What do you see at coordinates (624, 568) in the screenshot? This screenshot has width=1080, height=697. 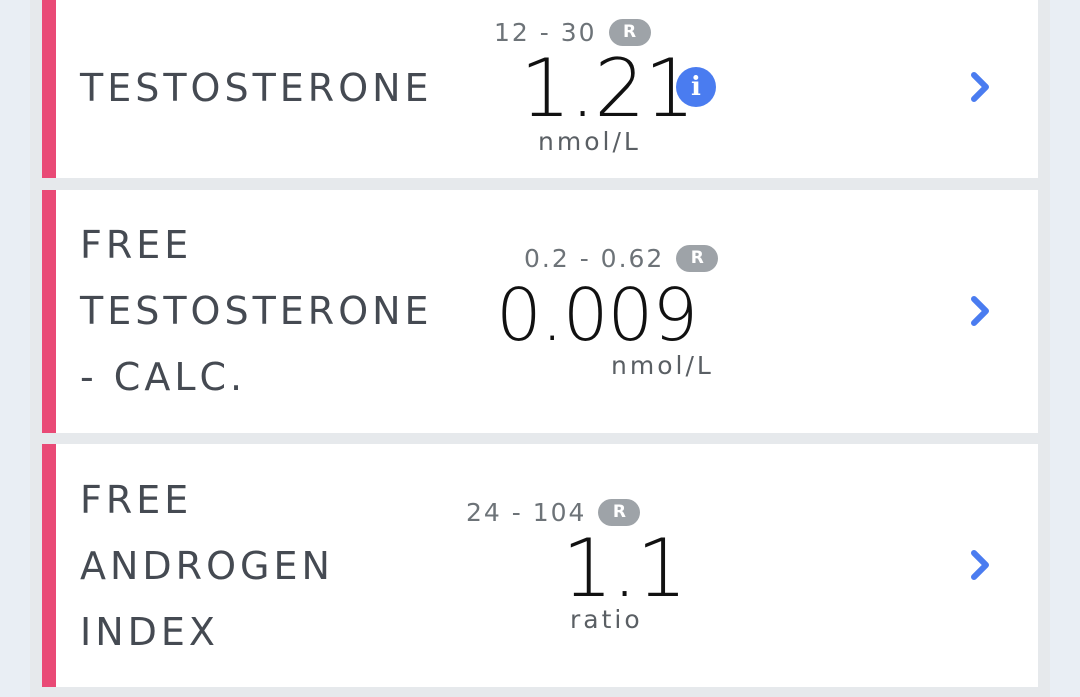 I see `result-value: 1.1` at bounding box center [624, 568].